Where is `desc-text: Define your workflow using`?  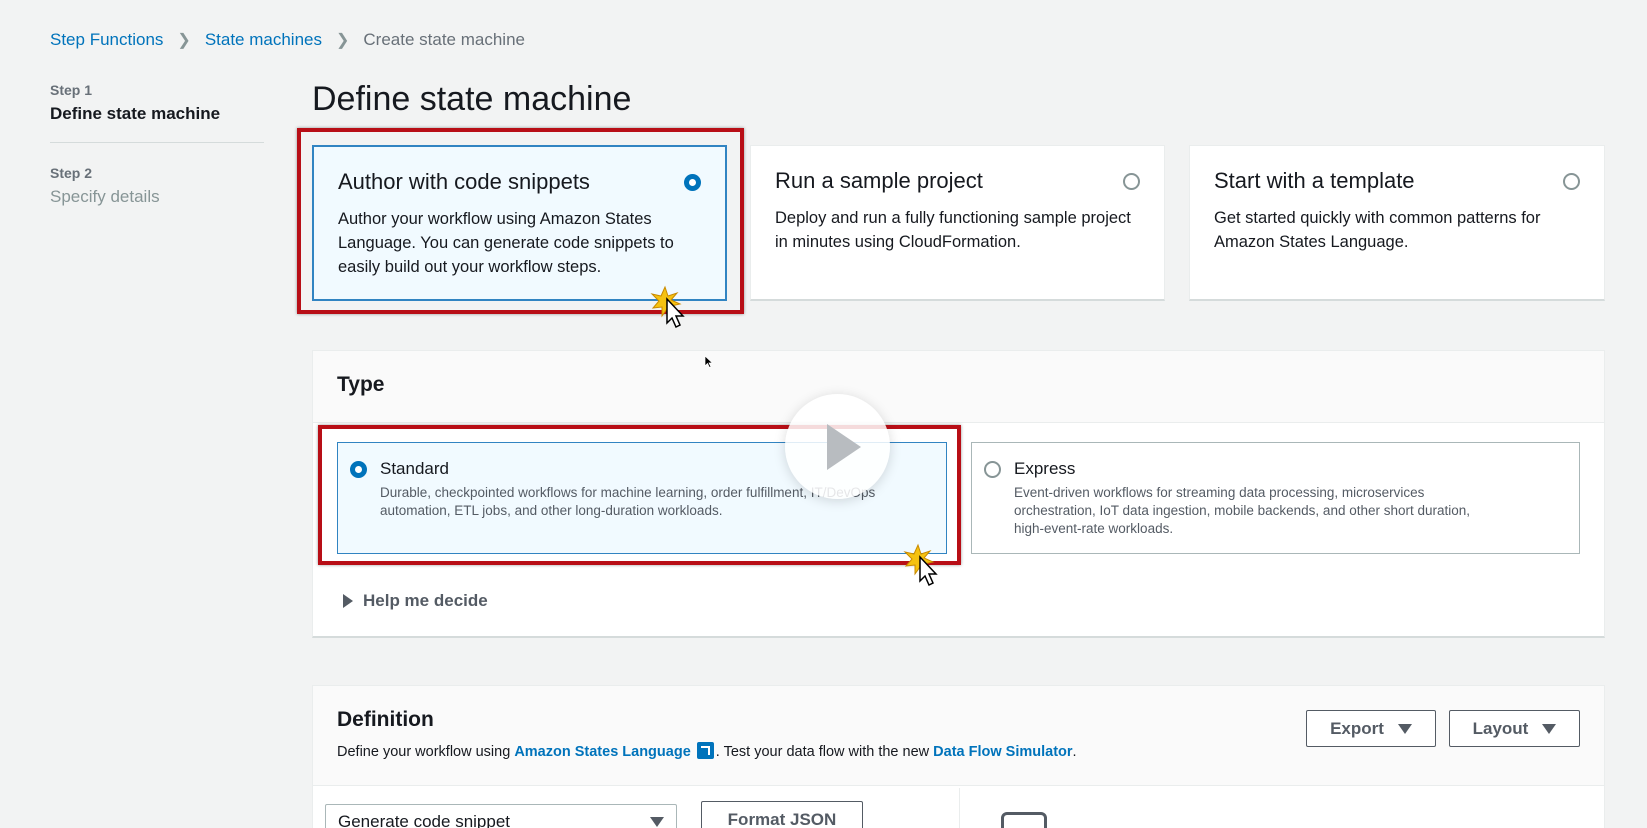 desc-text: Define your workflow using is located at coordinates (426, 752).